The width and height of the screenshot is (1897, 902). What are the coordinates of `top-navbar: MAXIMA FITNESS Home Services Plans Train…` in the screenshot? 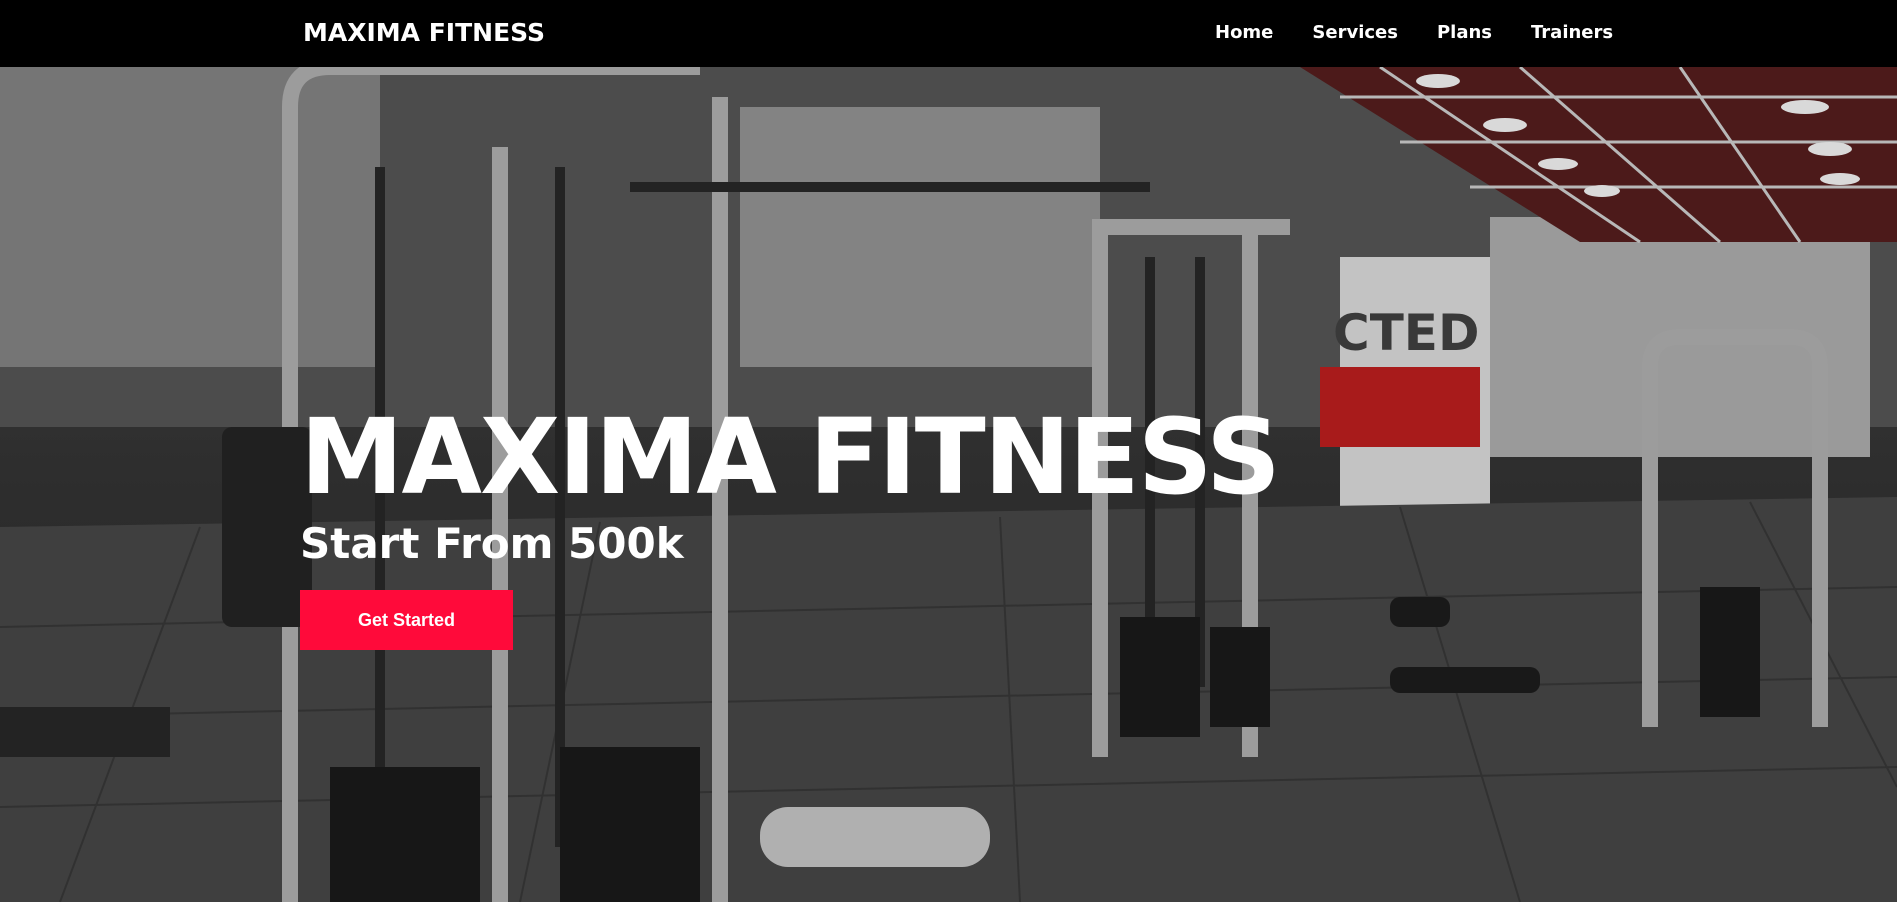 It's located at (948, 33).